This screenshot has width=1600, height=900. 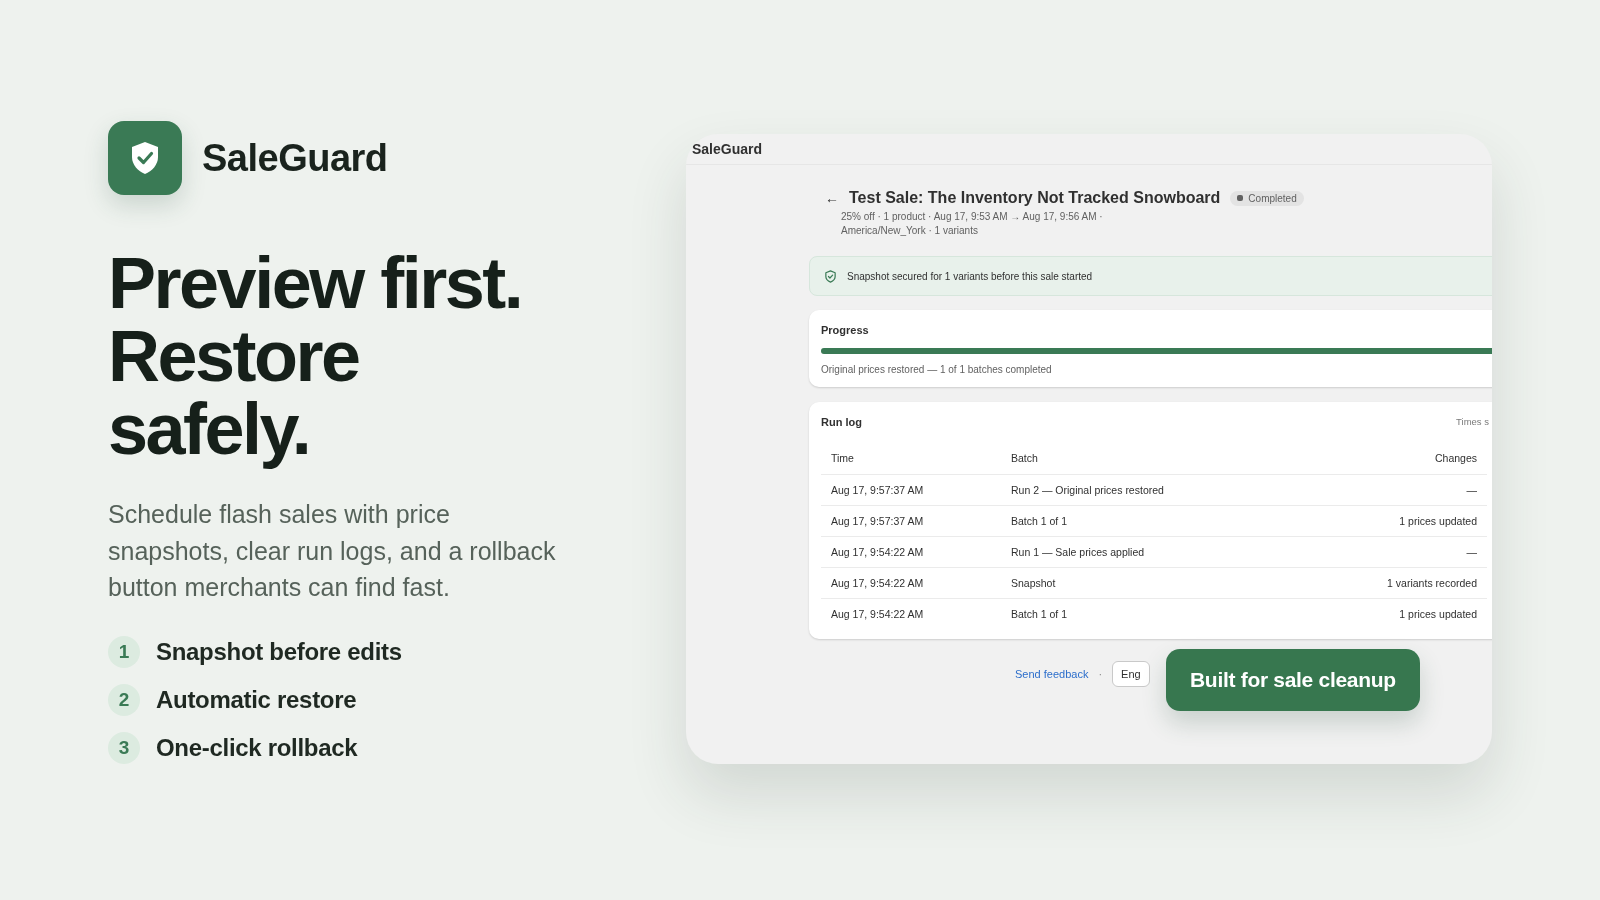 I want to click on banner-text: Snapshot secured for 1 variants before this sale started, so click(x=970, y=276).